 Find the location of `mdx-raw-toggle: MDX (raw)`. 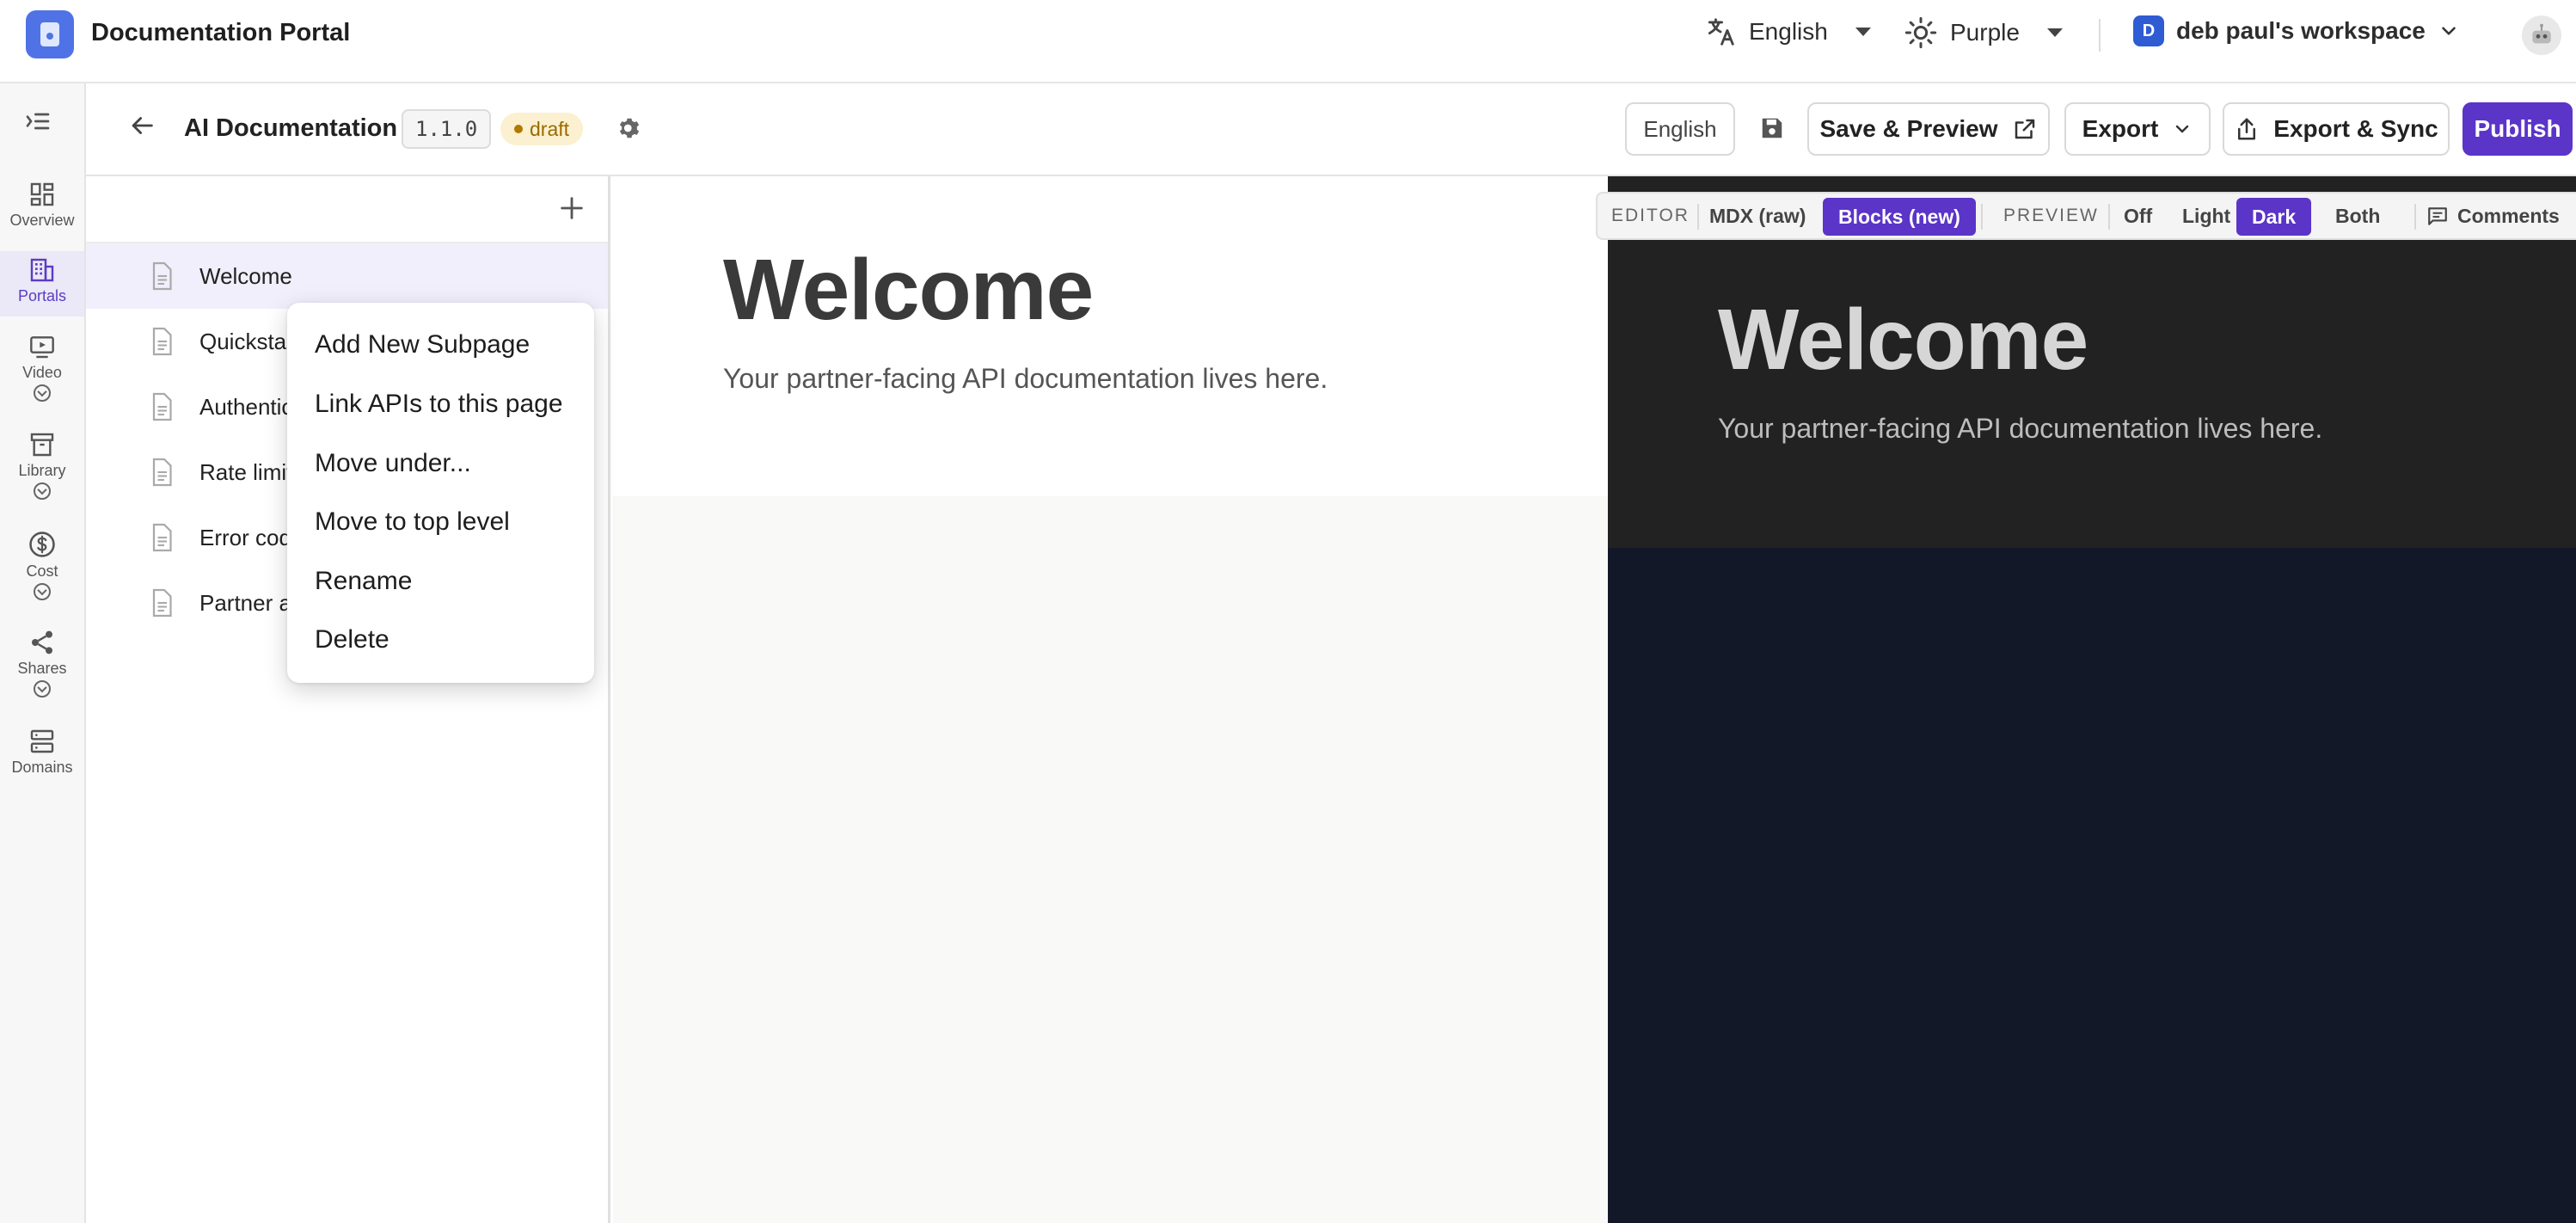

mdx-raw-toggle: MDX (raw) is located at coordinates (1757, 216).